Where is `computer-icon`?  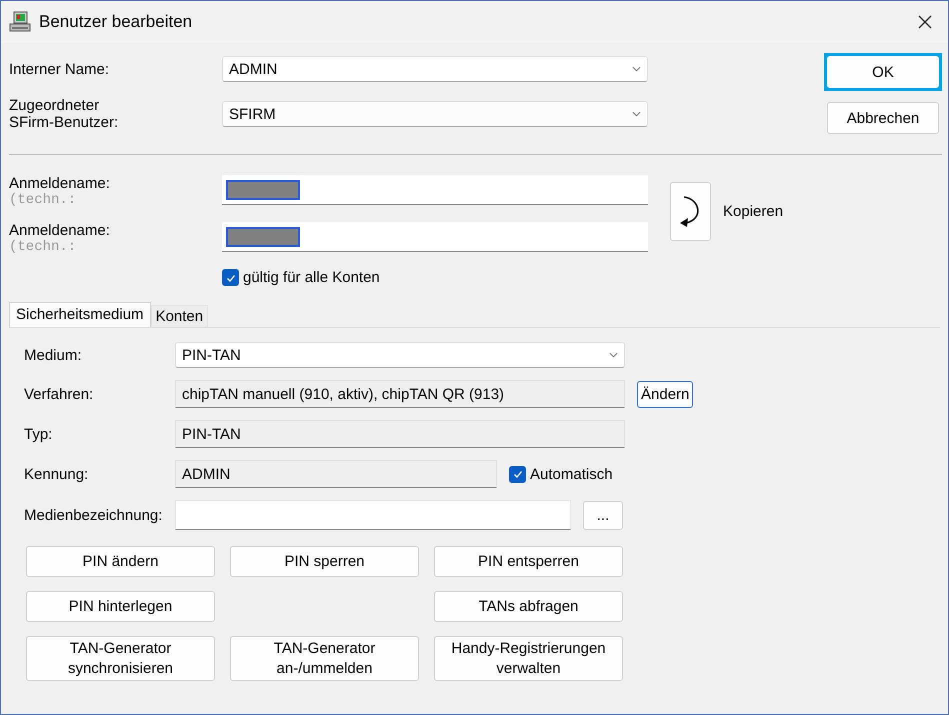
computer-icon is located at coordinates (20, 22).